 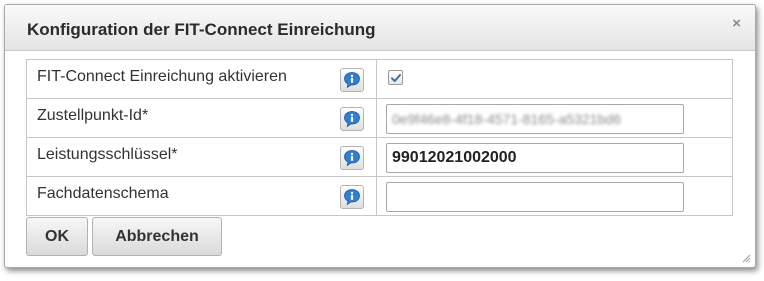 What do you see at coordinates (201, 196) in the screenshot?
I see `label-cell: Fachdatenschema` at bounding box center [201, 196].